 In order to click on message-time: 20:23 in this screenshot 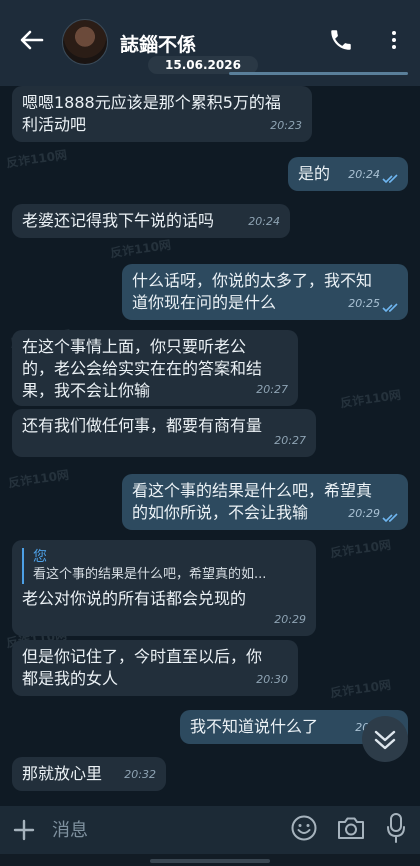, I will do `click(286, 125)`.